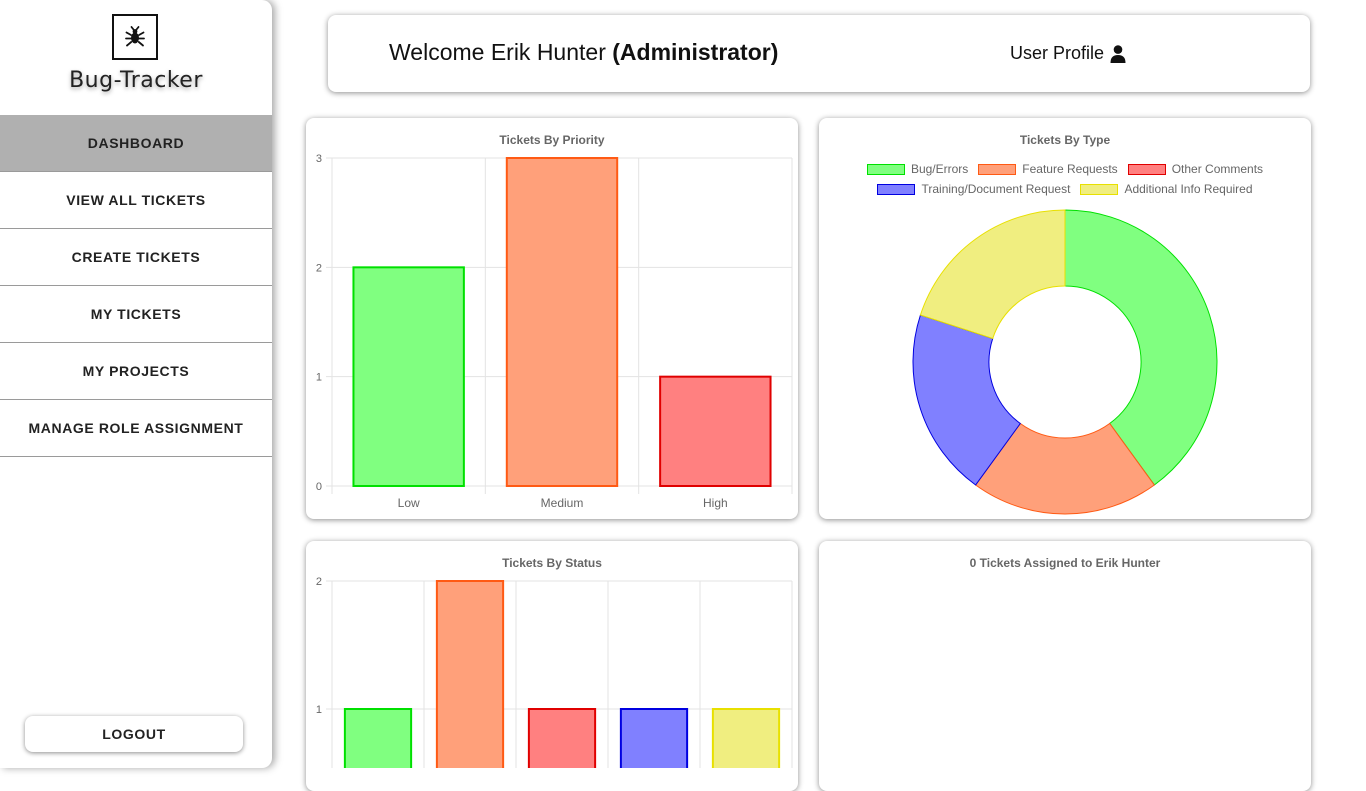  Describe the element at coordinates (409, 503) in the screenshot. I see `x-tick-label: Low` at that location.